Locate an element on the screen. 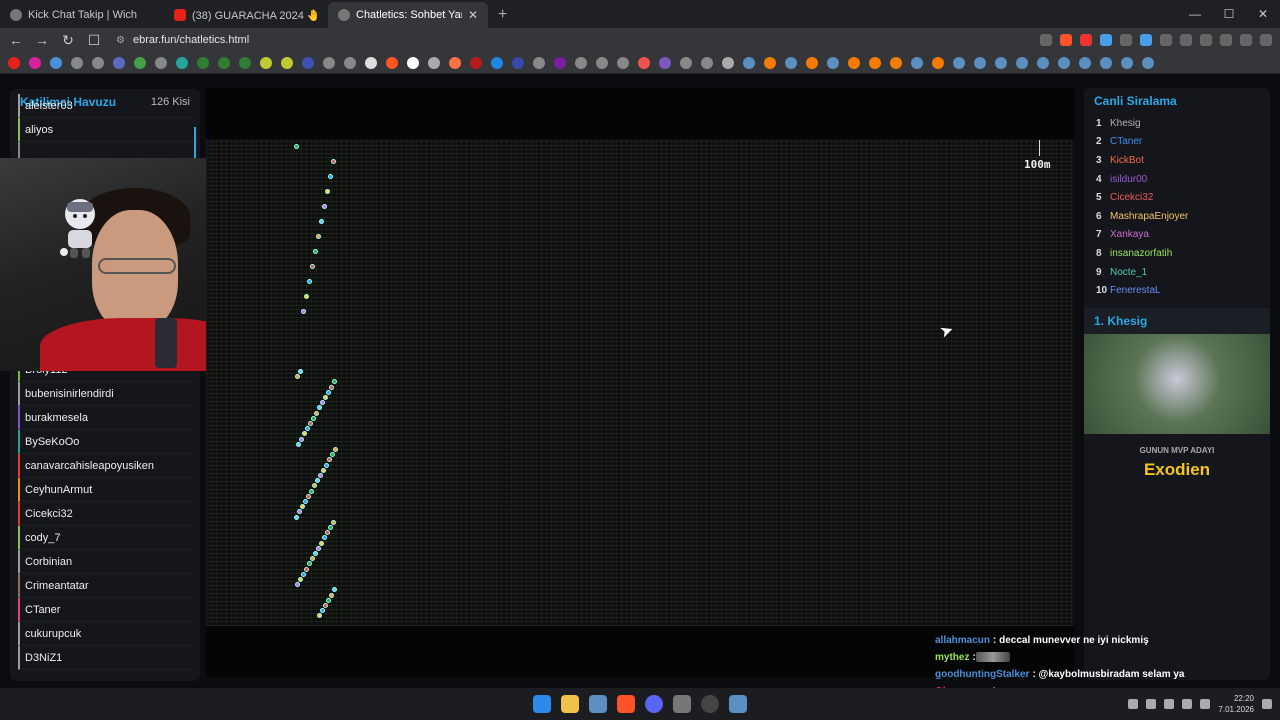 This screenshot has height=720, width=1280. clock: 22:20 7.01.2026 is located at coordinates (1236, 704).